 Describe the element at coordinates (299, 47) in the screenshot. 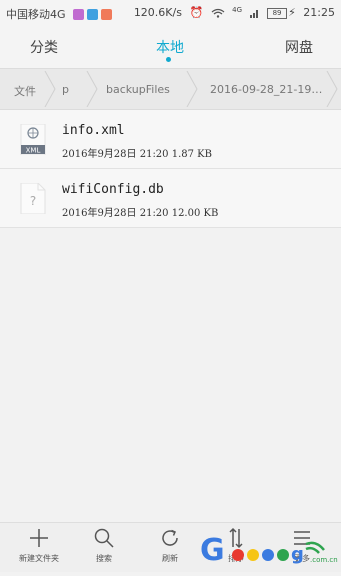

I see `tab-cloud: 网盘` at that location.